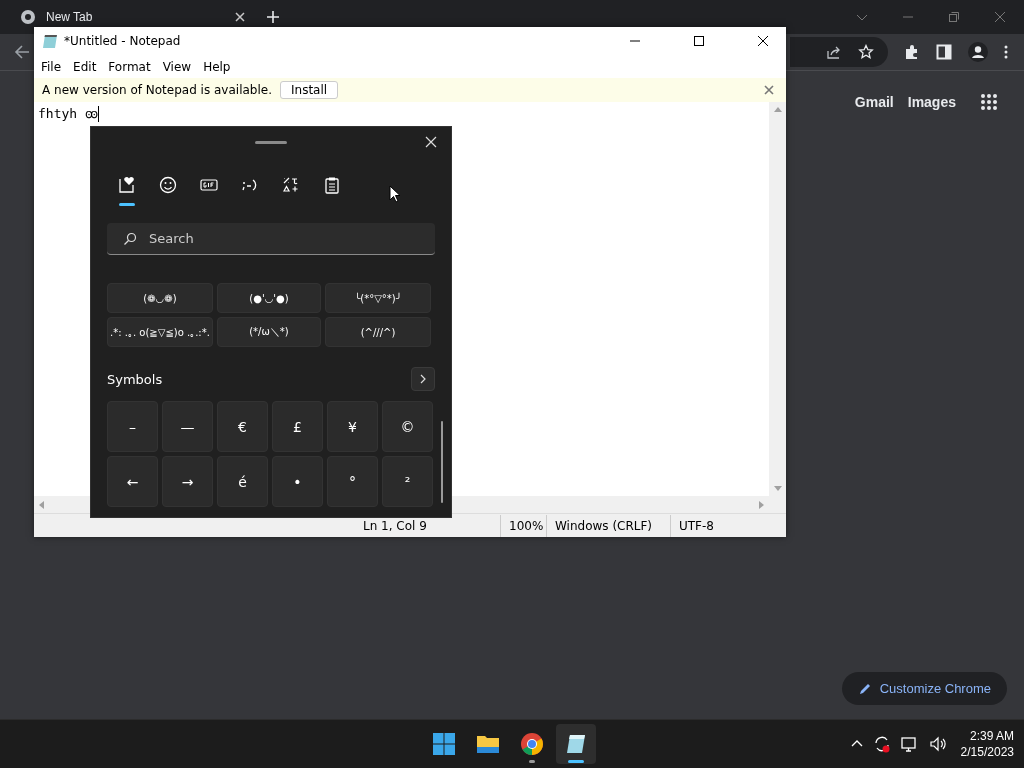  I want to click on menu-item: Edit, so click(85, 66).